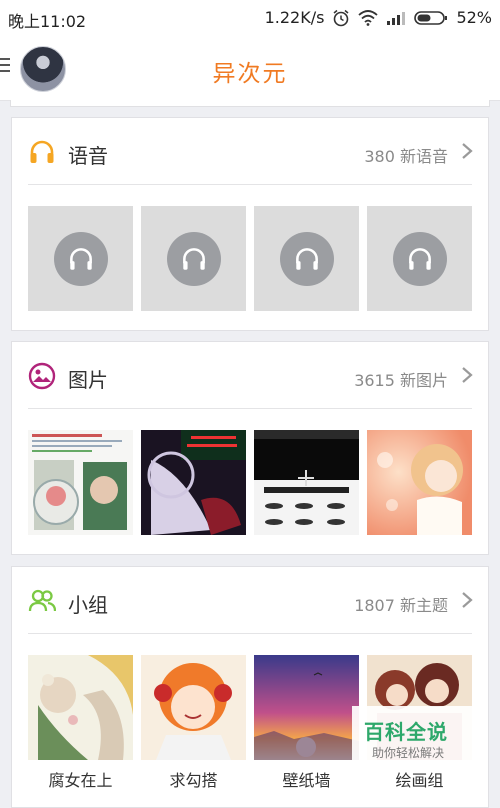 The image size is (500, 808). Describe the element at coordinates (250, 375) in the screenshot. I see `images-section-header: 图片 3615 新图片` at that location.